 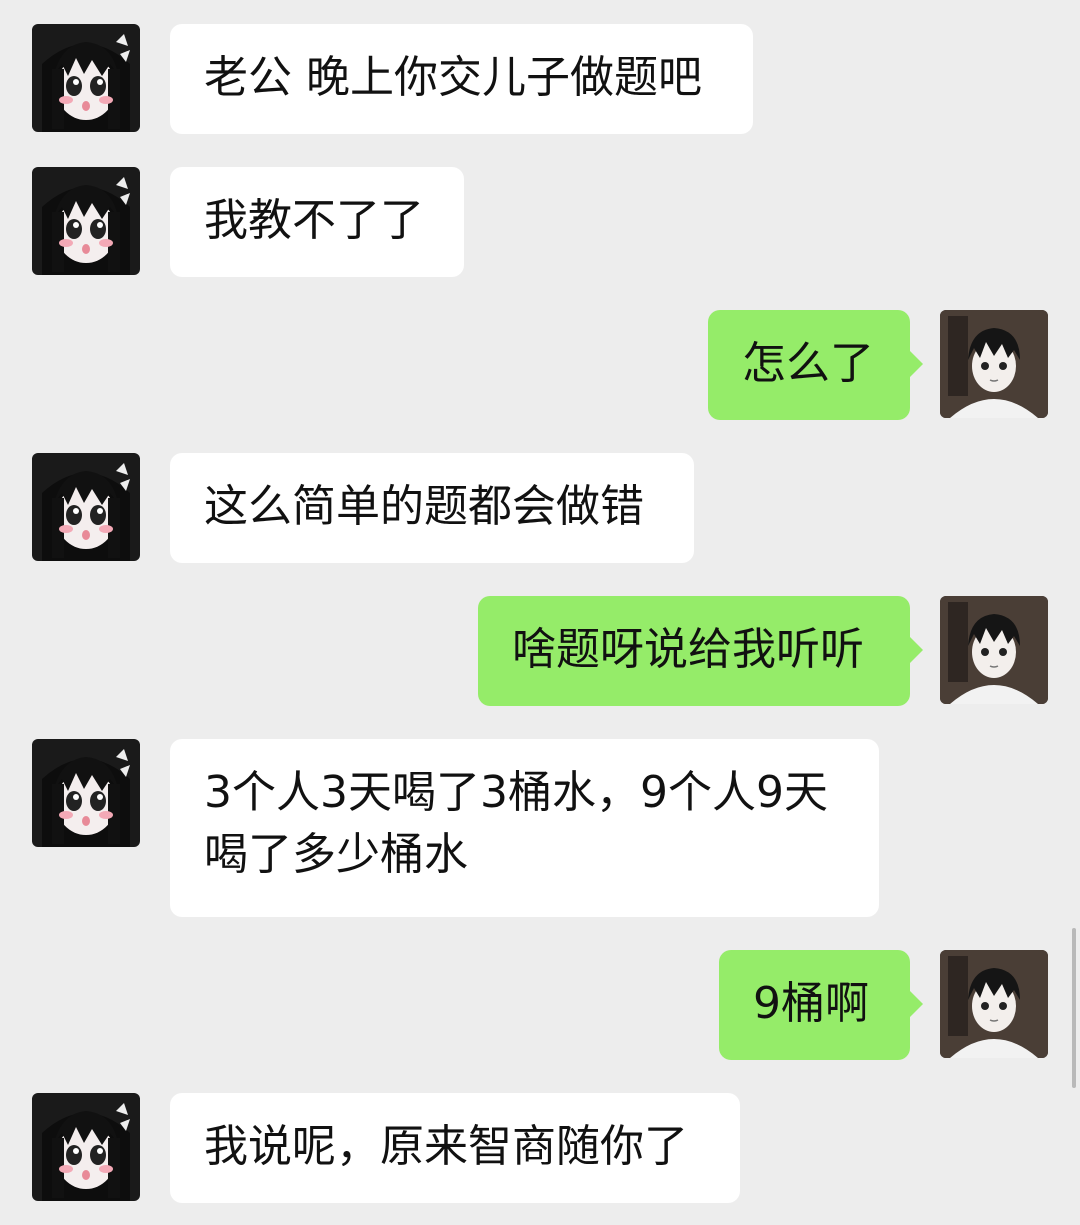 I want to click on incoming-message-bubble: 老公 晚上你交儿子做题吧, so click(x=461, y=79).